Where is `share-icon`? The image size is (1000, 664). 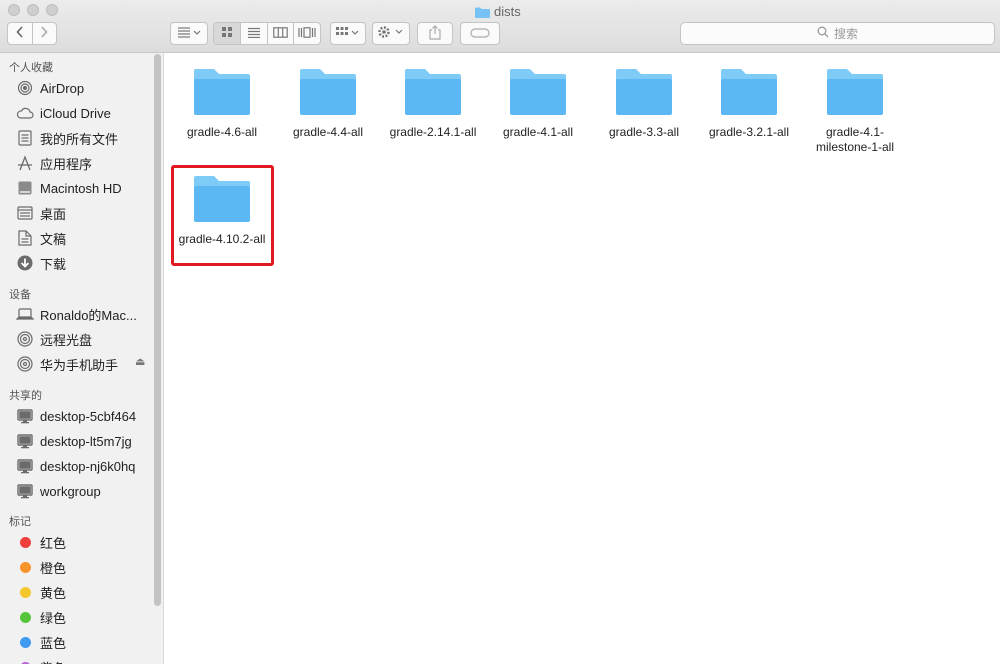 share-icon is located at coordinates (435, 33).